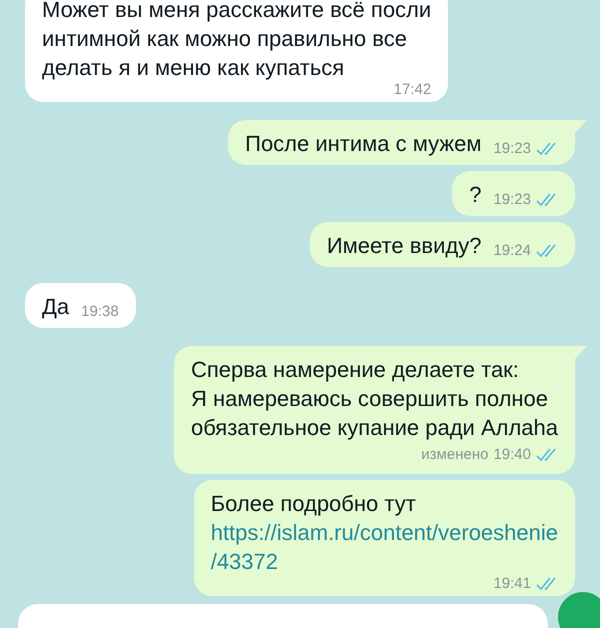 The height and width of the screenshot is (628, 600). I want to click on message-text: Сперва намерение делаете так: Я намереваюсь совершить полное обязательное купание ради Аллаhа, so click(374, 399).